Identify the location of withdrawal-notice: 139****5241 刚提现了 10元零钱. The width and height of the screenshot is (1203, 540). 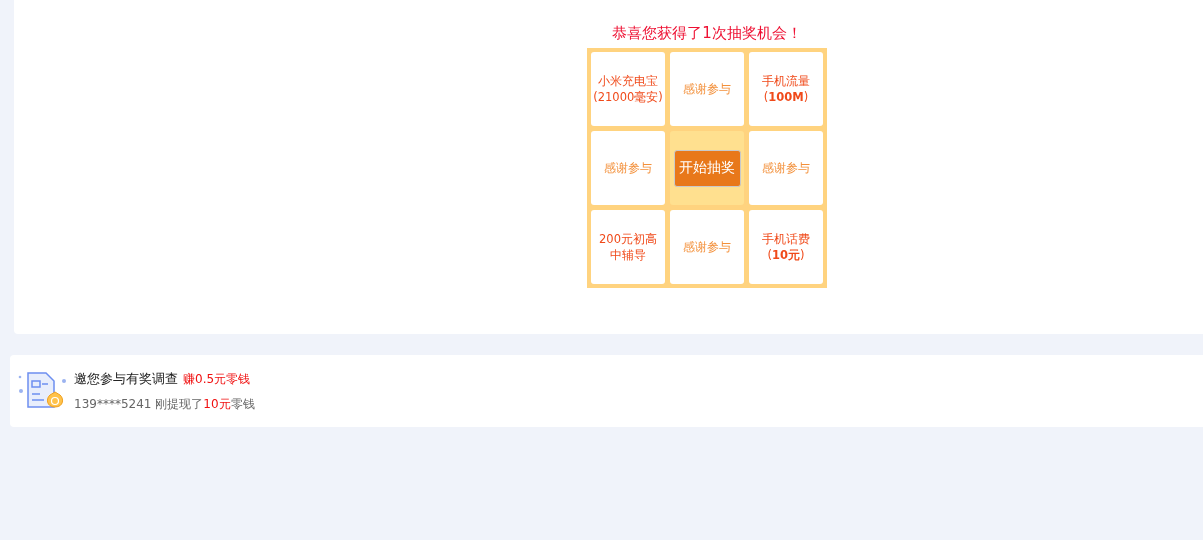
(164, 404).